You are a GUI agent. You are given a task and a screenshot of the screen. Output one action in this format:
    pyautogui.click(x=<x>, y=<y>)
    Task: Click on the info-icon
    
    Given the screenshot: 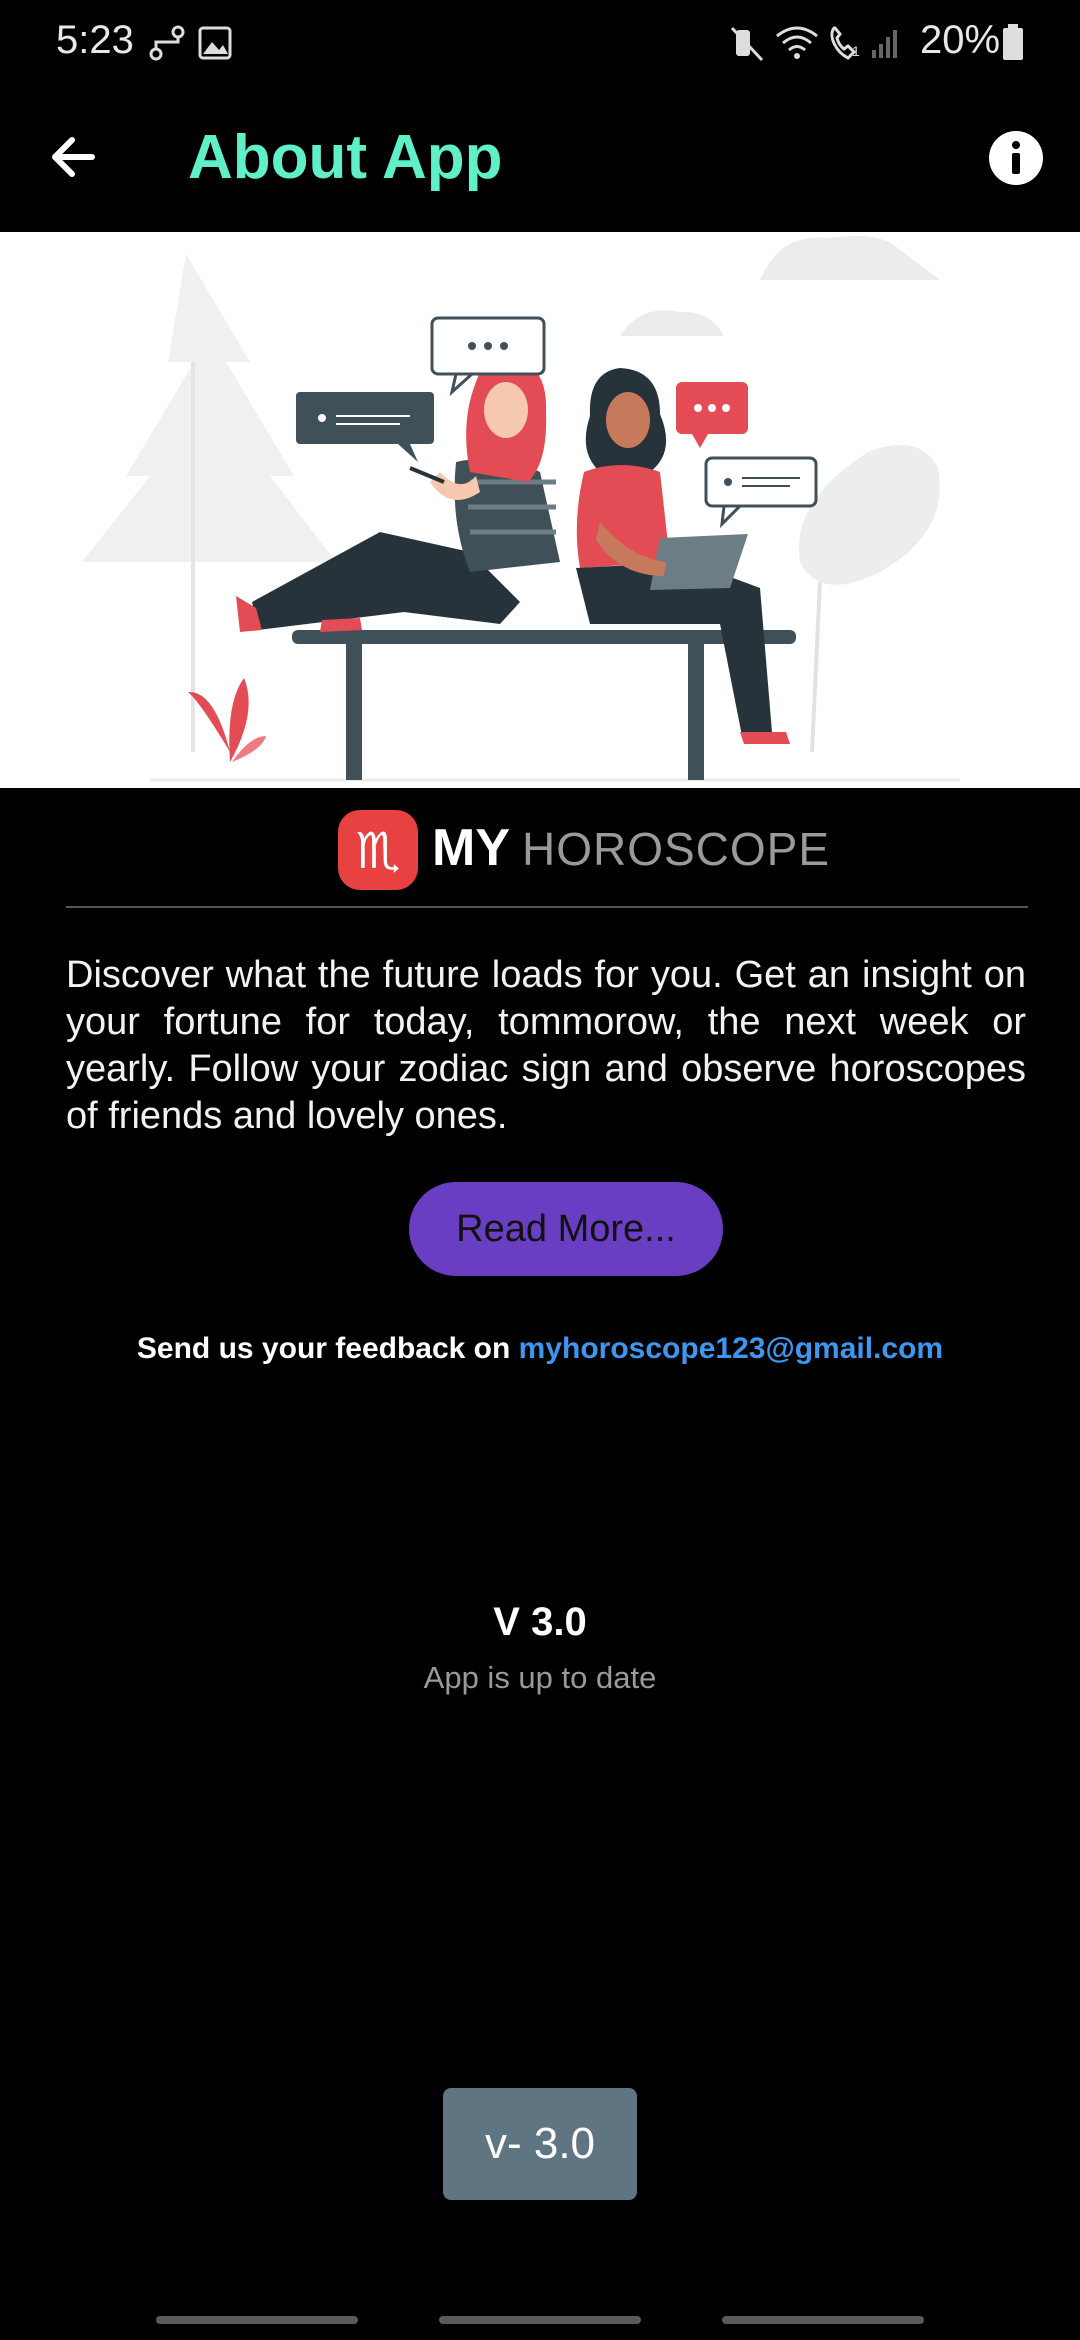 What is the action you would take?
    pyautogui.click(x=1016, y=158)
    